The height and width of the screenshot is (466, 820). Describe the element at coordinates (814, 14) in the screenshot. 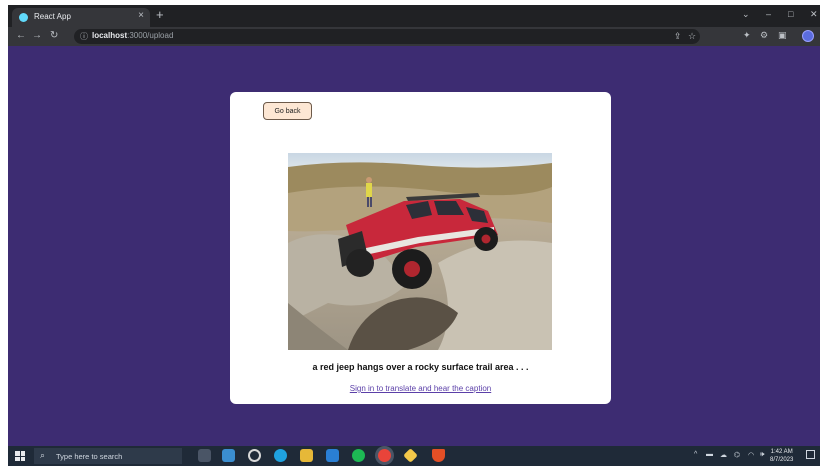

I see `close-window-icon: ✕` at that location.